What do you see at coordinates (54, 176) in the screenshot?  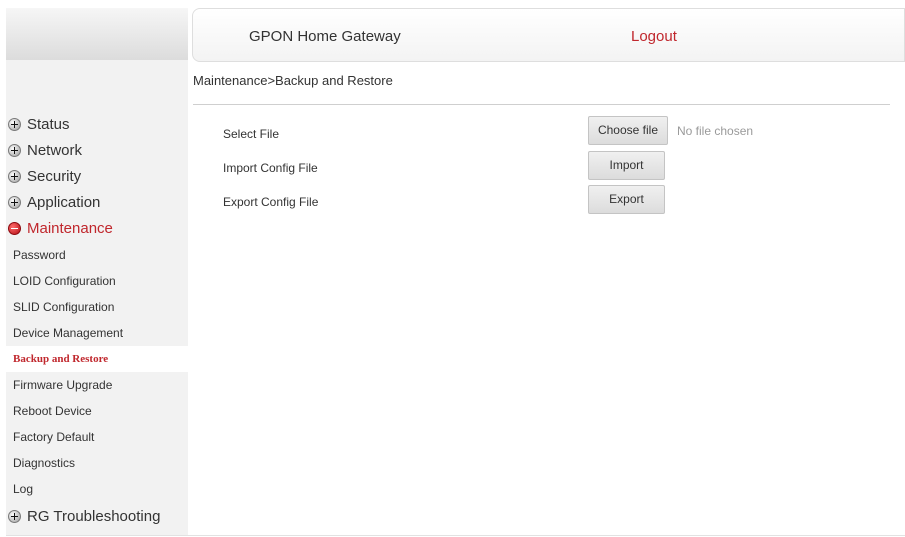 I see `sidebar-item-label: Security` at bounding box center [54, 176].